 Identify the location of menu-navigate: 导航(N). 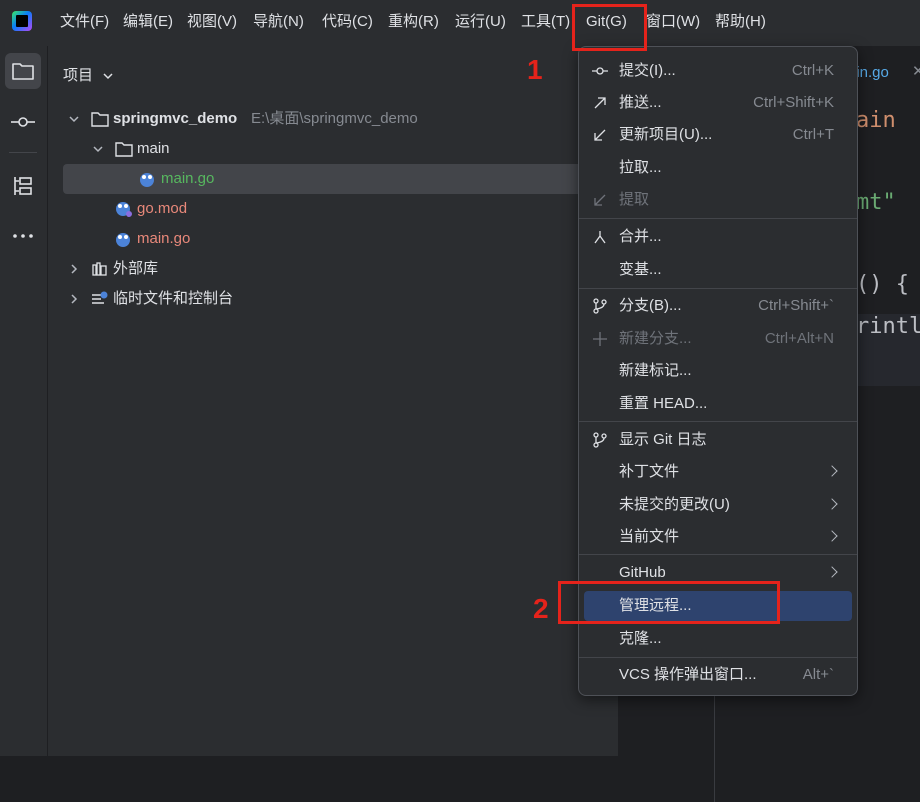
(278, 22).